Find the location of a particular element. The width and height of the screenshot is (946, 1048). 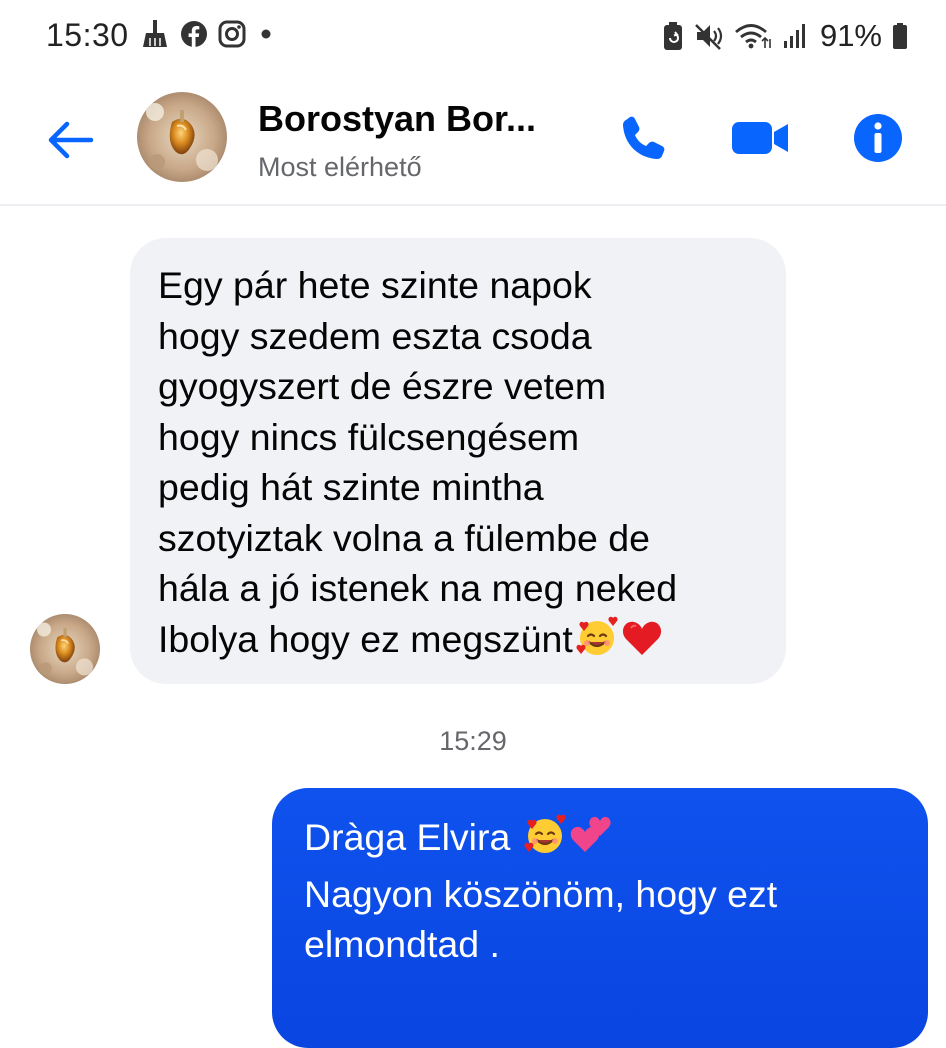

phone-icon is located at coordinates (644, 137).